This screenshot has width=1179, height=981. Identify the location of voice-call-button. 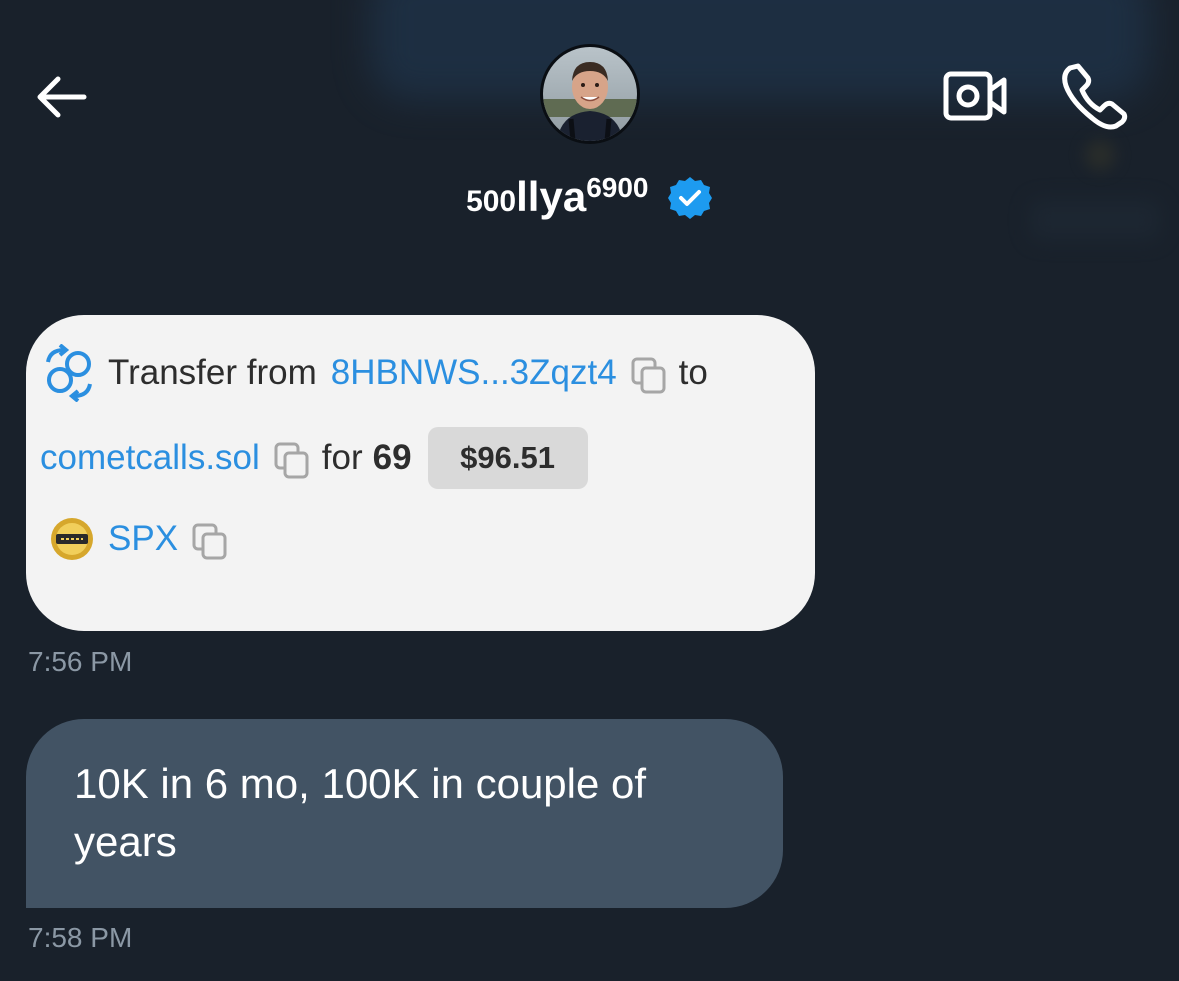
(1094, 95).